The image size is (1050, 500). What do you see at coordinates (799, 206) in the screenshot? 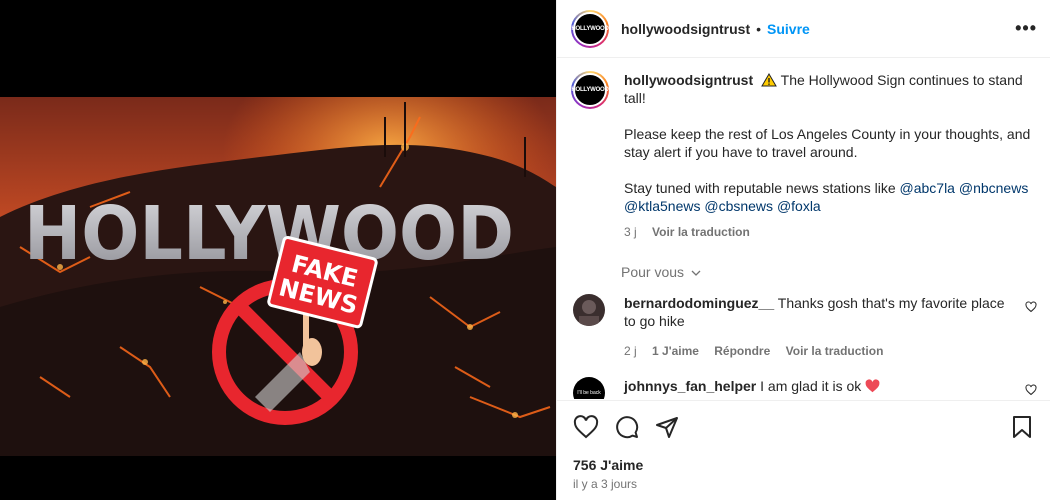
I see `mention-foxla: @foxla` at bounding box center [799, 206].